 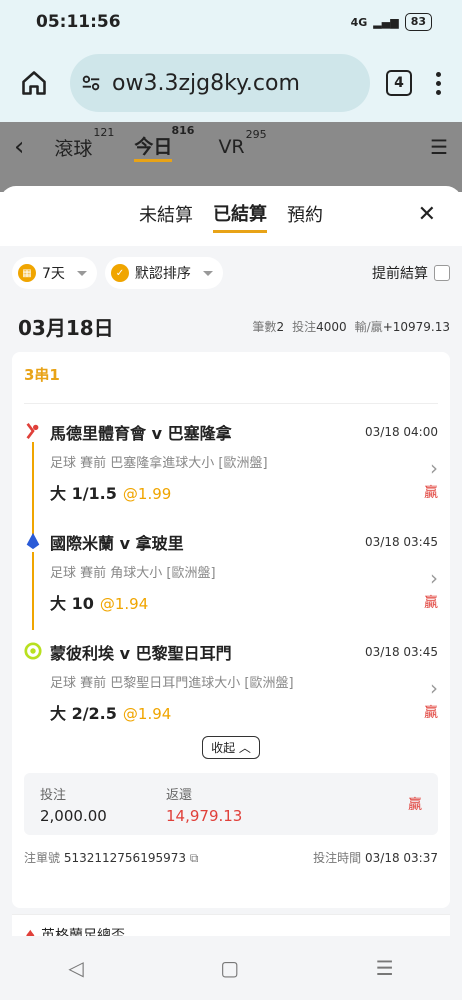 I want to click on battery-icon: 83, so click(x=418, y=22).